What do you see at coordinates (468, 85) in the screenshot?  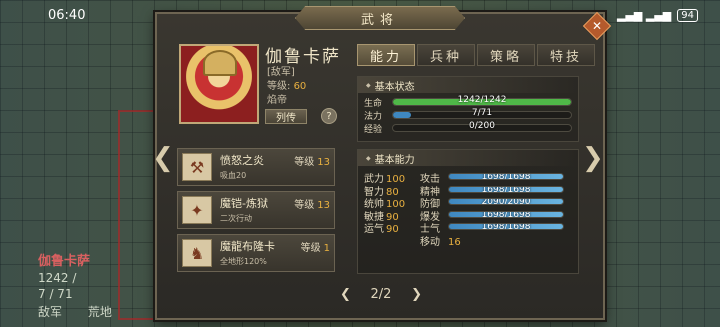 I see `basic-status-heading: 基本状态` at bounding box center [468, 85].